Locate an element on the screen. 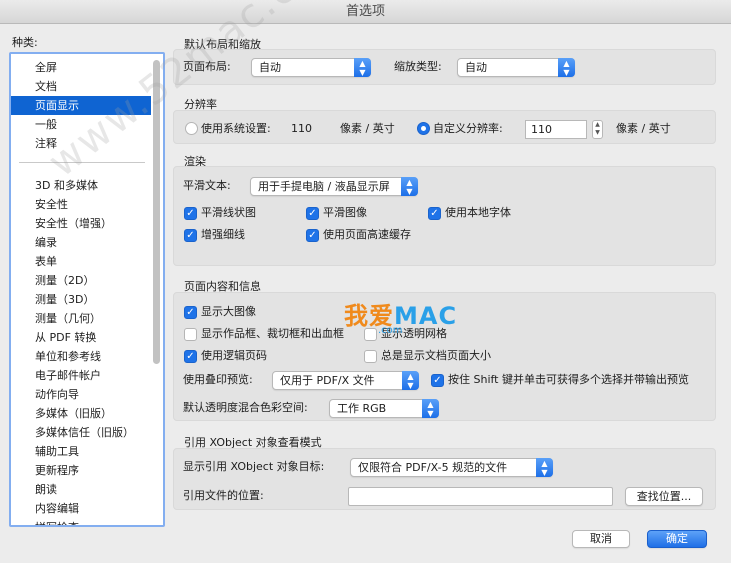 Image resolution: width=731 pixels, height=563 pixels. smooth-text-label: 平滑文本: is located at coordinates (207, 185).